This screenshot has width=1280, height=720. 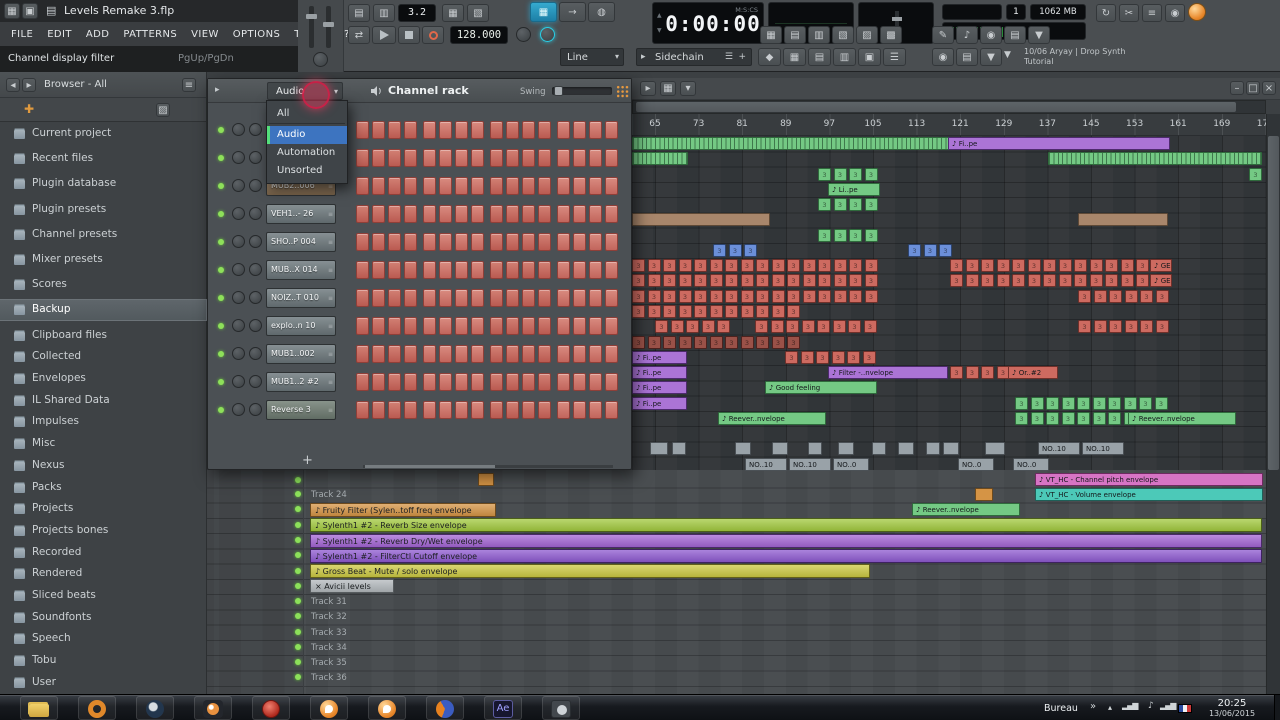 I want to click on add-channel-button: +, so click(x=307, y=460).